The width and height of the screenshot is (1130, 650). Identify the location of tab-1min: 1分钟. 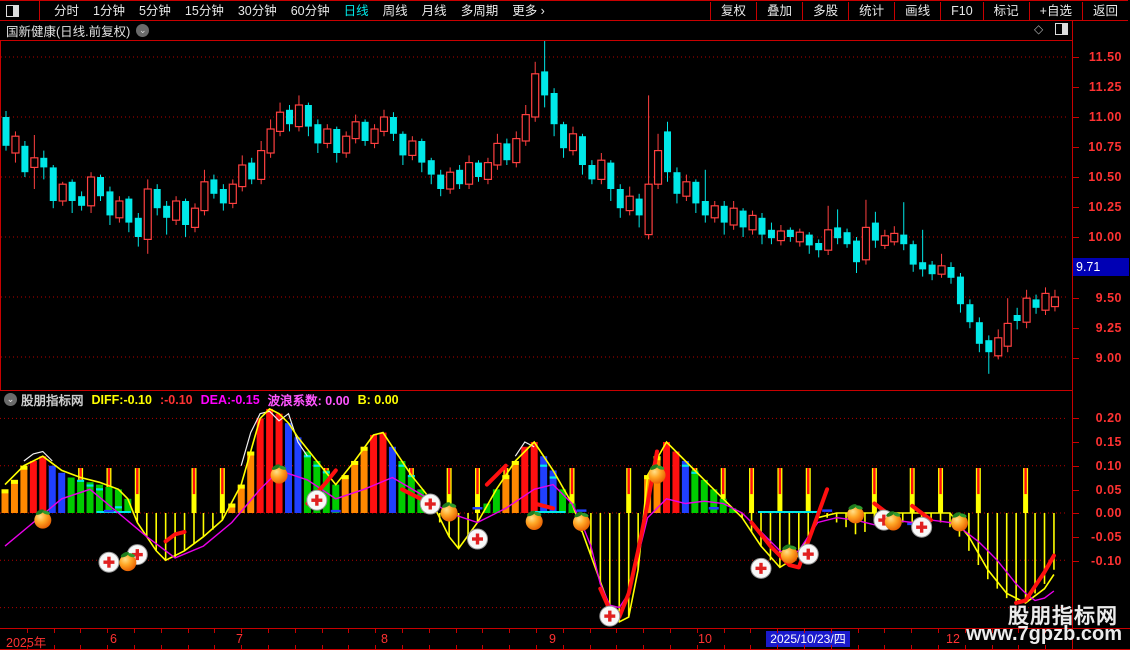
(109, 11).